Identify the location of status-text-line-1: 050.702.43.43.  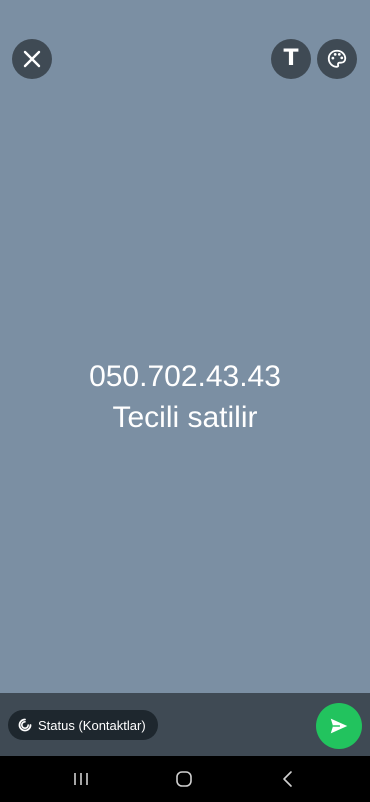
(185, 376).